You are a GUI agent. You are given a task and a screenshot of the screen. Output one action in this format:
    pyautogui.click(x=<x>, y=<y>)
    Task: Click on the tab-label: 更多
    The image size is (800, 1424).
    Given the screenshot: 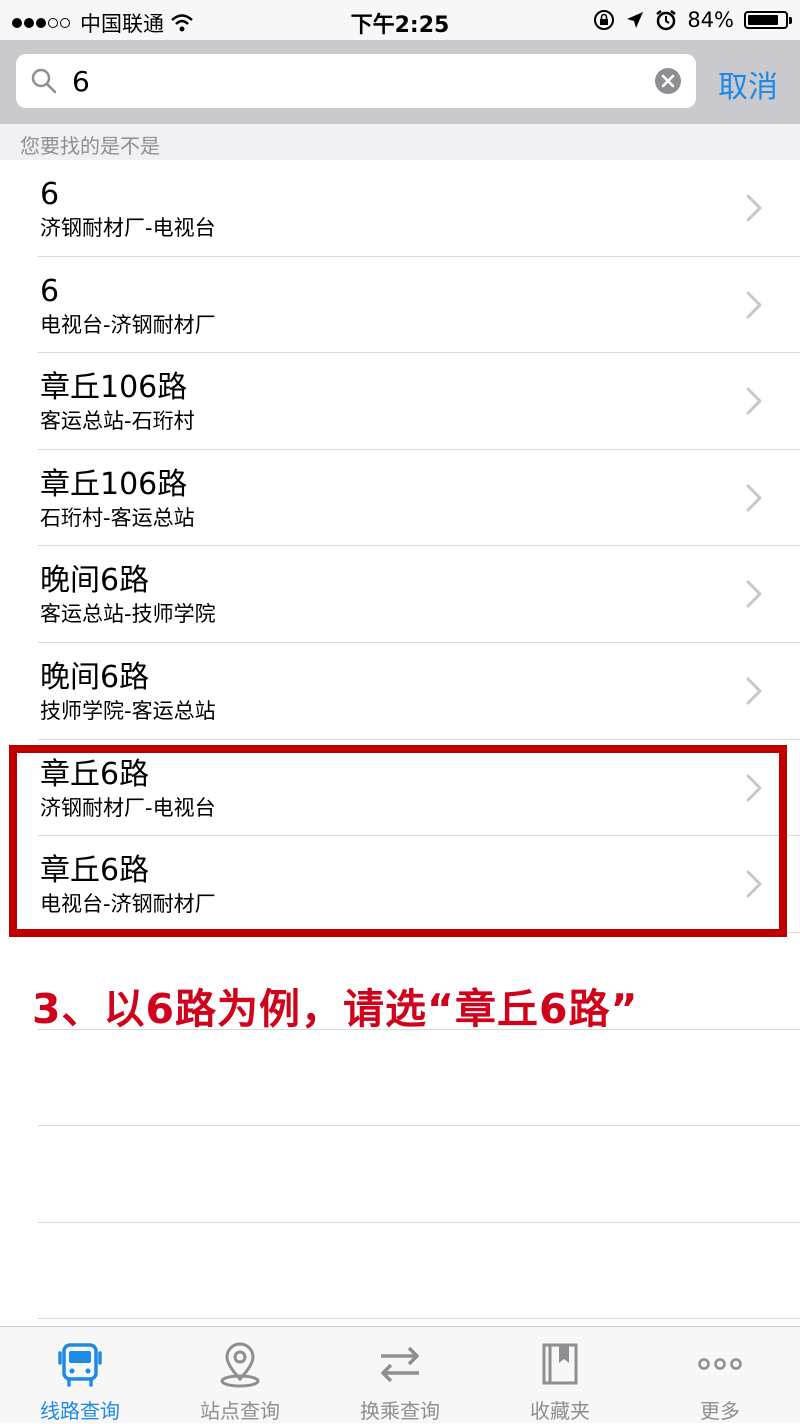 What is the action you would take?
    pyautogui.click(x=720, y=1411)
    